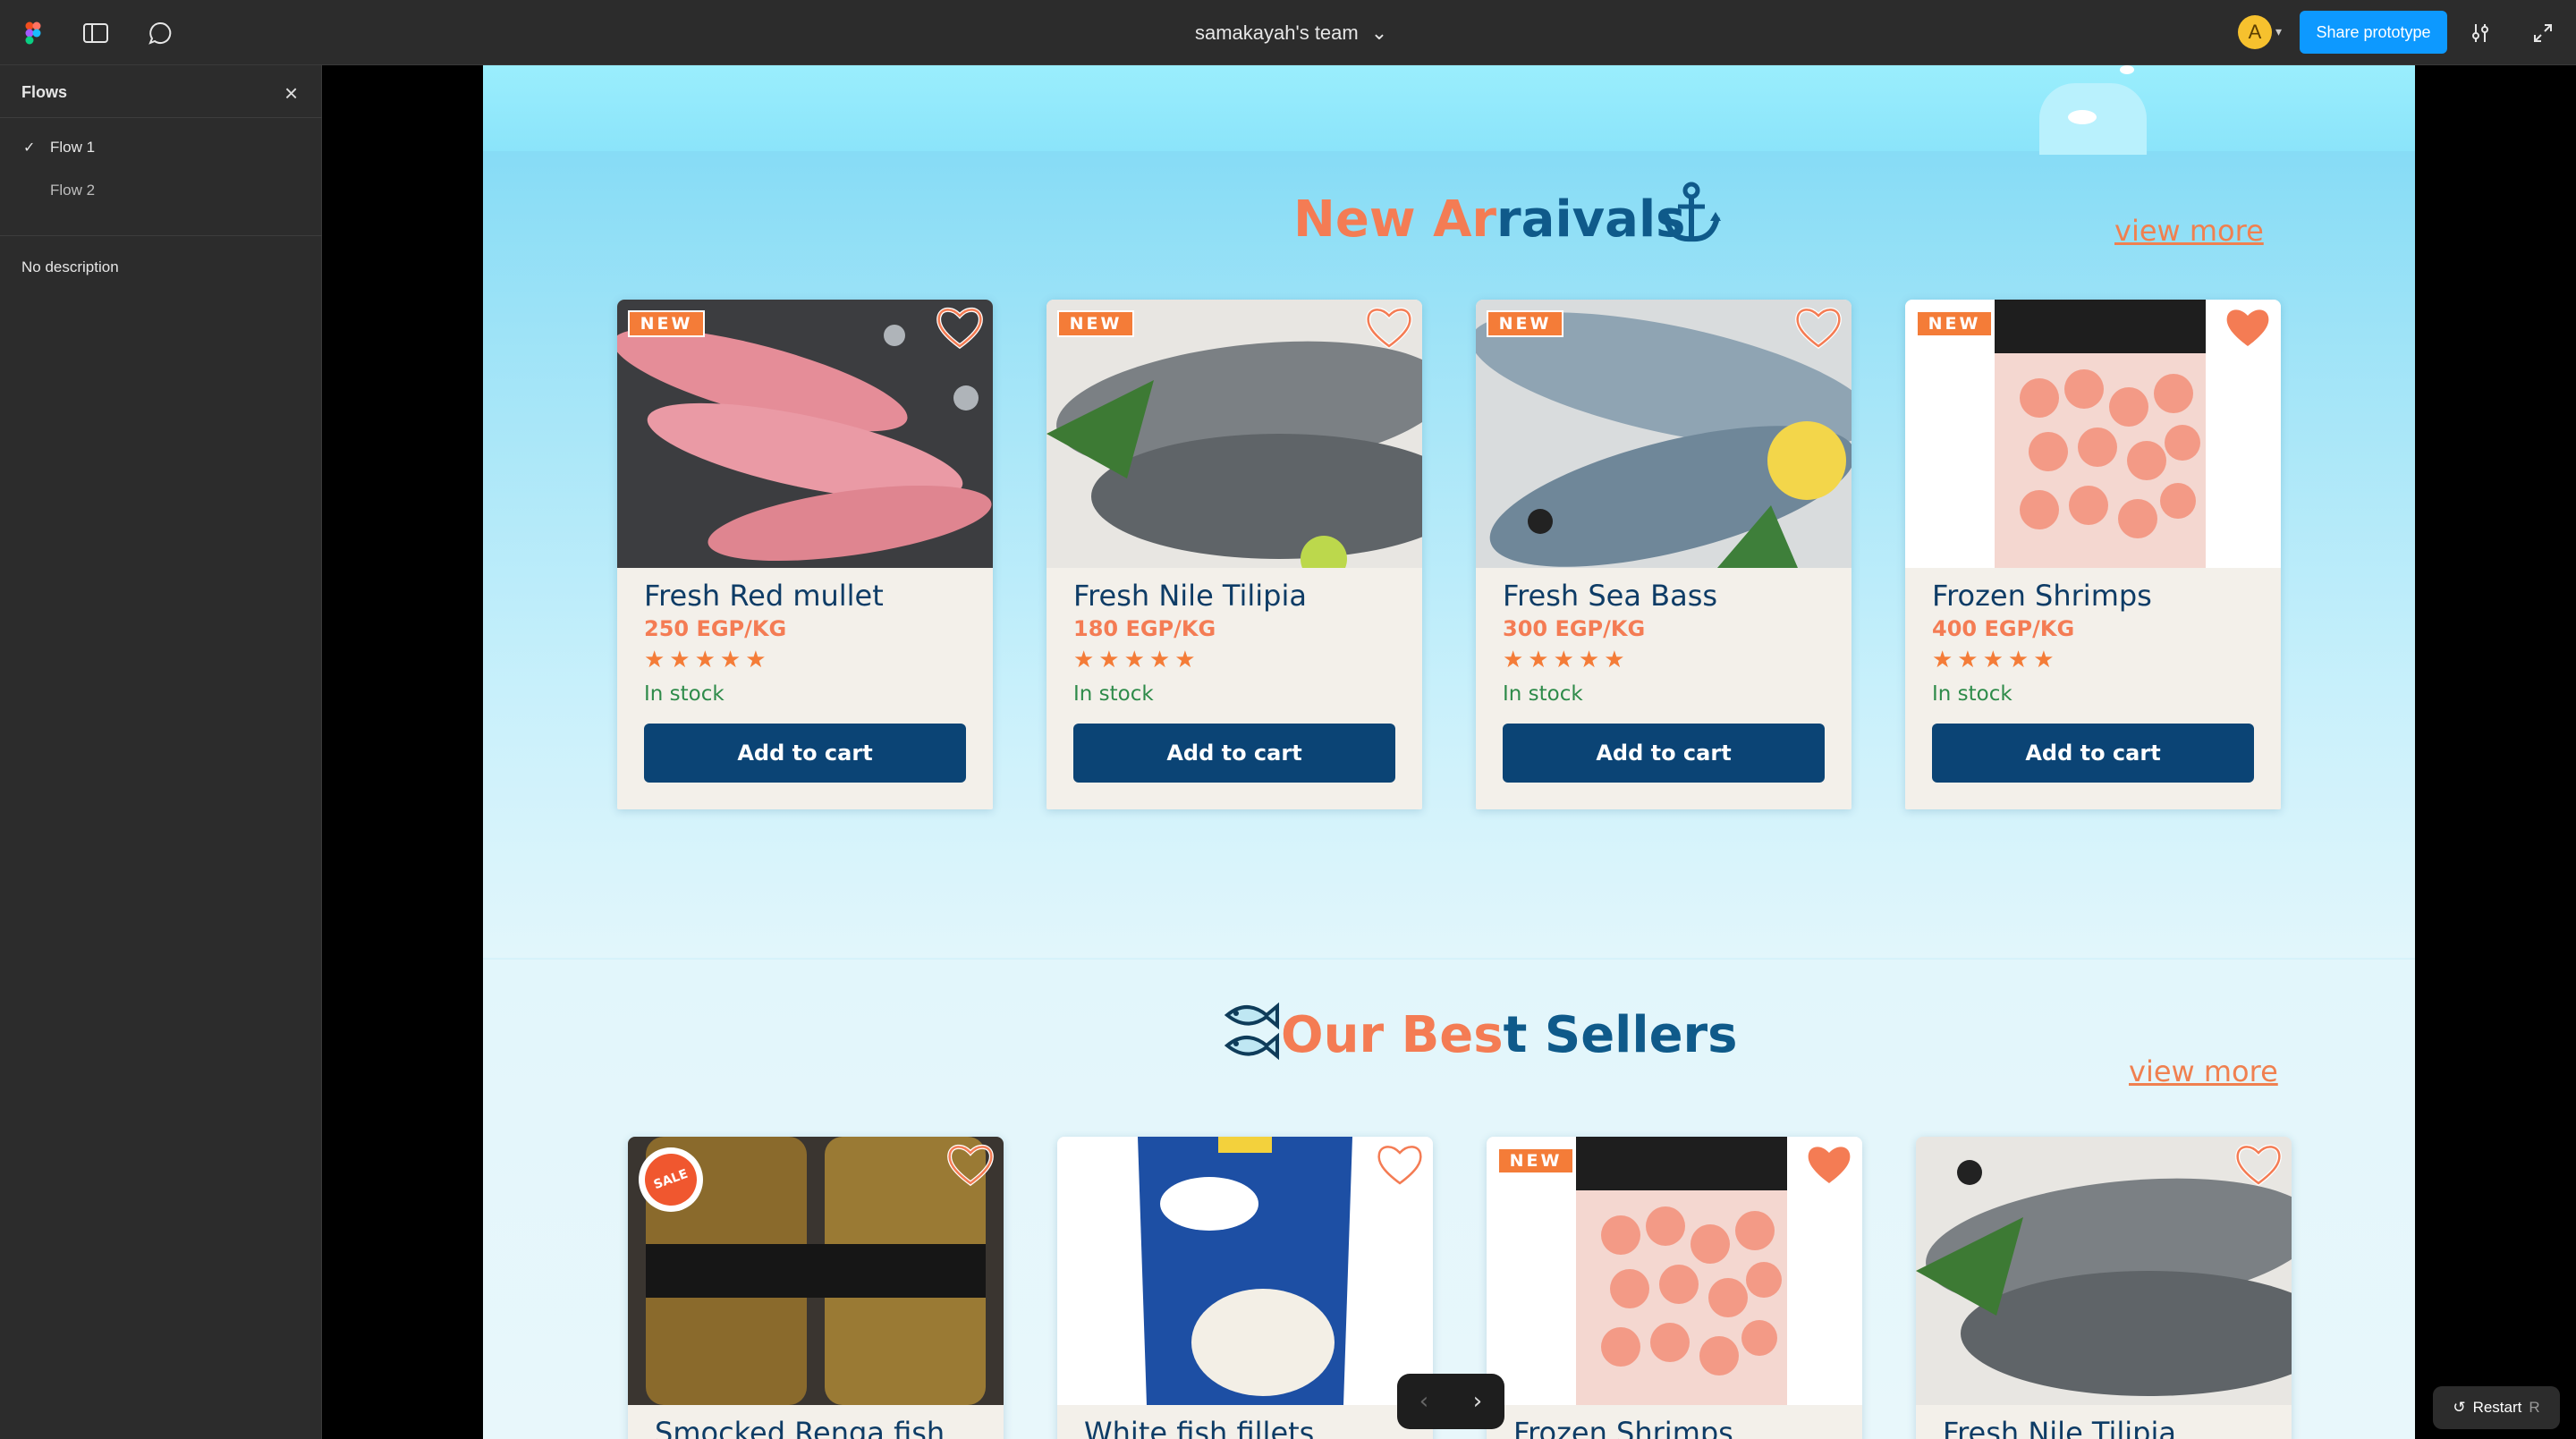  What do you see at coordinates (2373, 33) in the screenshot?
I see `share-prototype-button: Share prototype` at bounding box center [2373, 33].